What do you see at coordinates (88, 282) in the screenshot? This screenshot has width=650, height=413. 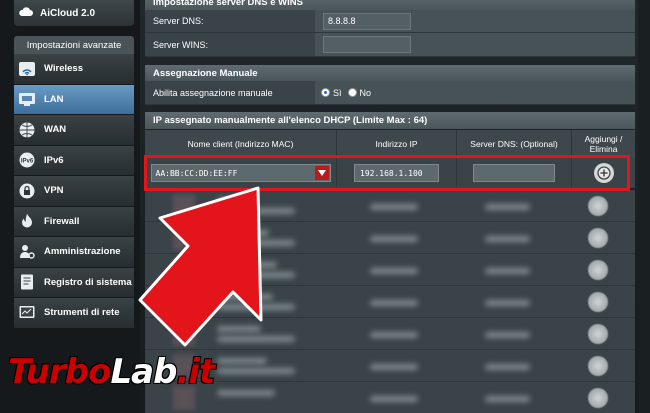 I see `sidebar-item-label: Registro di sistema` at bounding box center [88, 282].